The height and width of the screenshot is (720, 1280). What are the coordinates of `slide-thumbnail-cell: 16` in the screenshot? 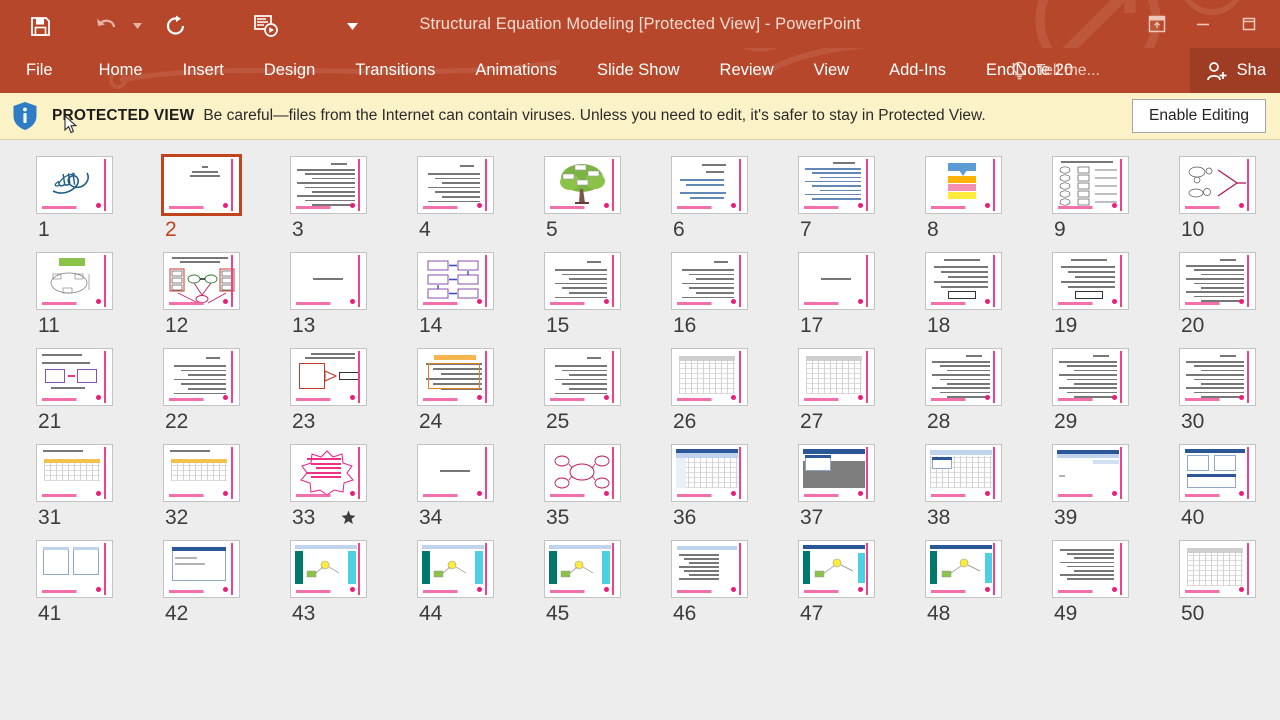 It's located at (734, 294).